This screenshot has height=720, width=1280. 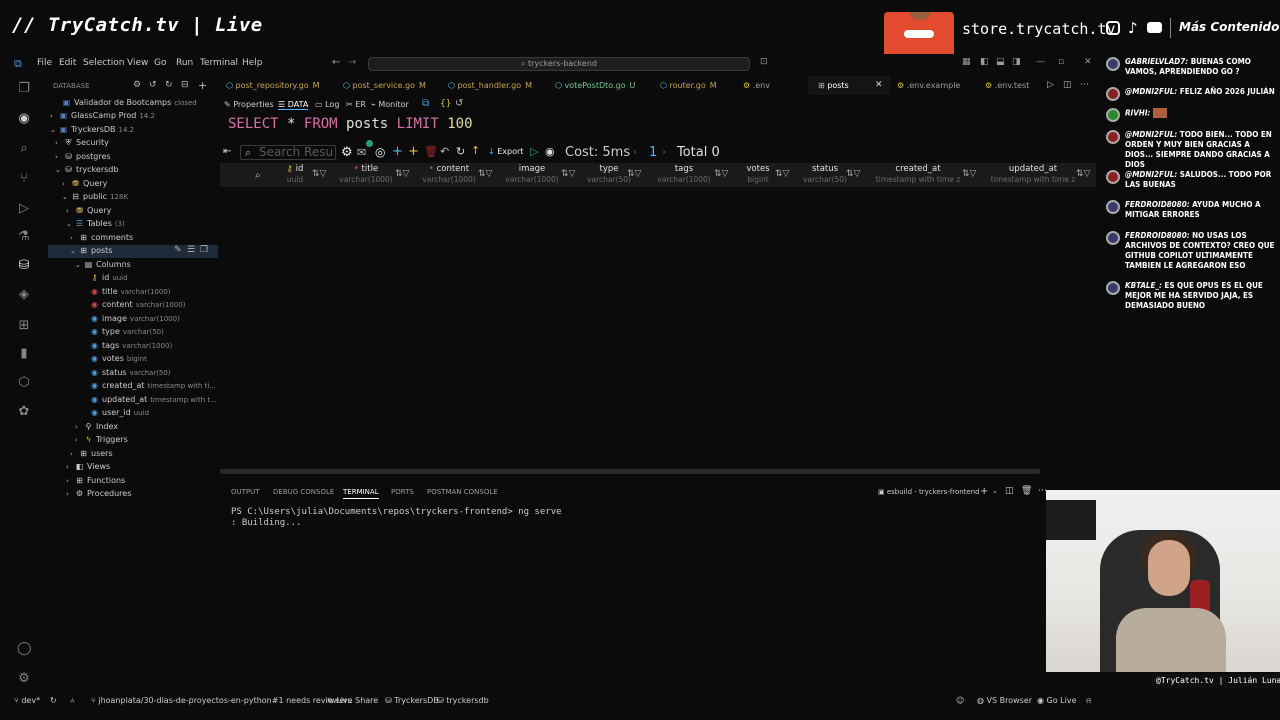 What do you see at coordinates (1057, 700) in the screenshot?
I see `status-go-live: ◉ Go Live` at bounding box center [1057, 700].